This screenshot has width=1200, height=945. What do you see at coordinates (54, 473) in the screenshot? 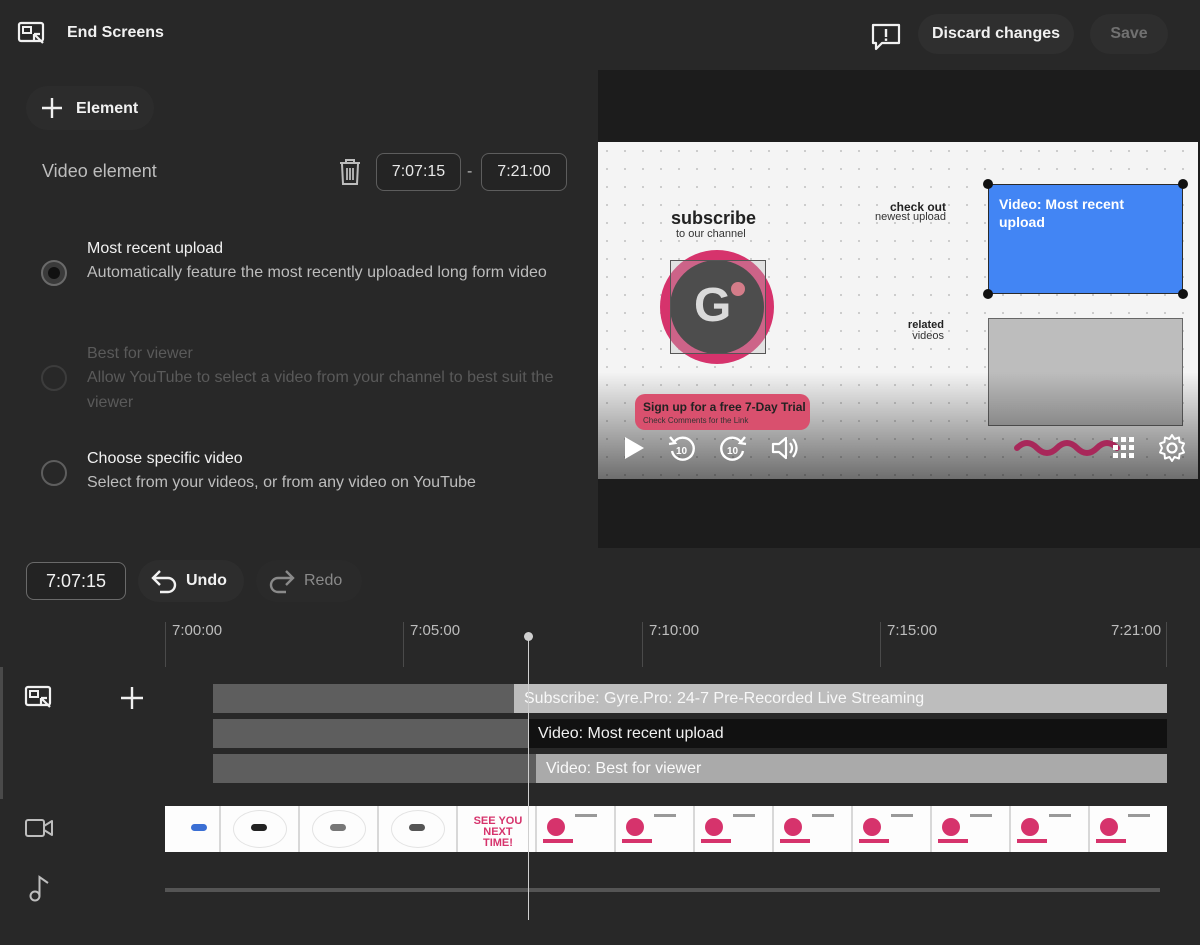
I see `radio-choose-specific-video` at bounding box center [54, 473].